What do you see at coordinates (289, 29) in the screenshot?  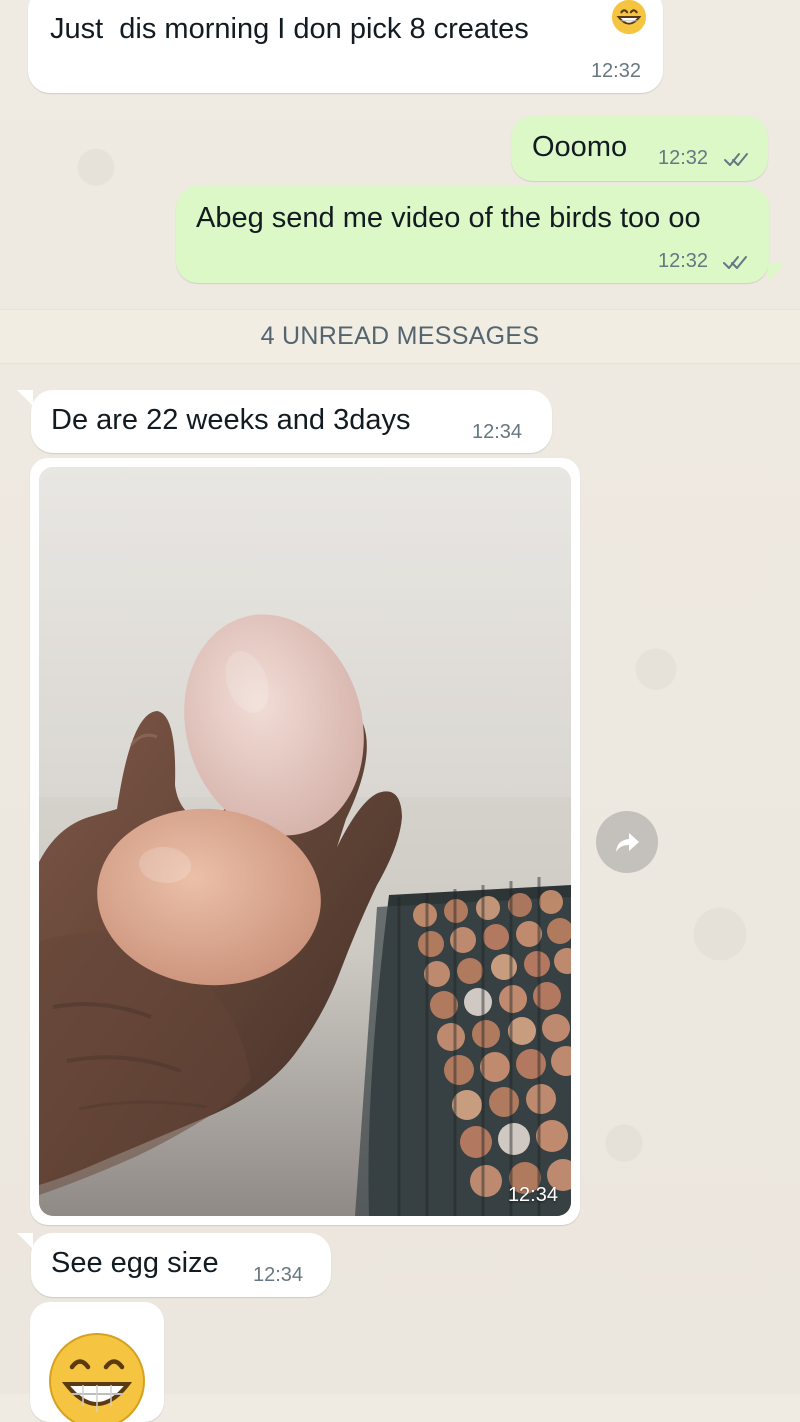 I see `message-text: Just dis morning I don pick 8 creates` at bounding box center [289, 29].